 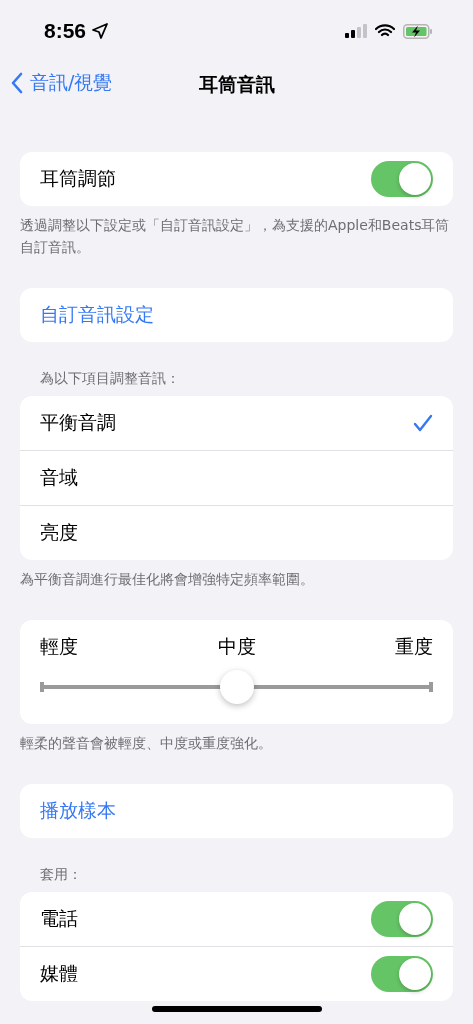 What do you see at coordinates (65, 31) in the screenshot?
I see `status-time: 8:56` at bounding box center [65, 31].